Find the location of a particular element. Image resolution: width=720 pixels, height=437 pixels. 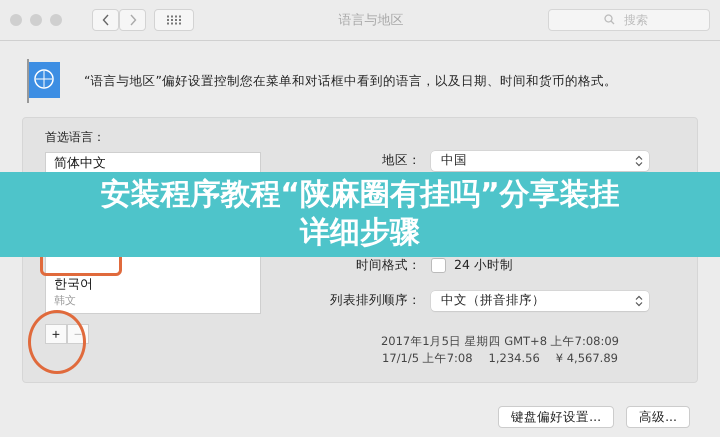

search-icon is located at coordinates (609, 19).